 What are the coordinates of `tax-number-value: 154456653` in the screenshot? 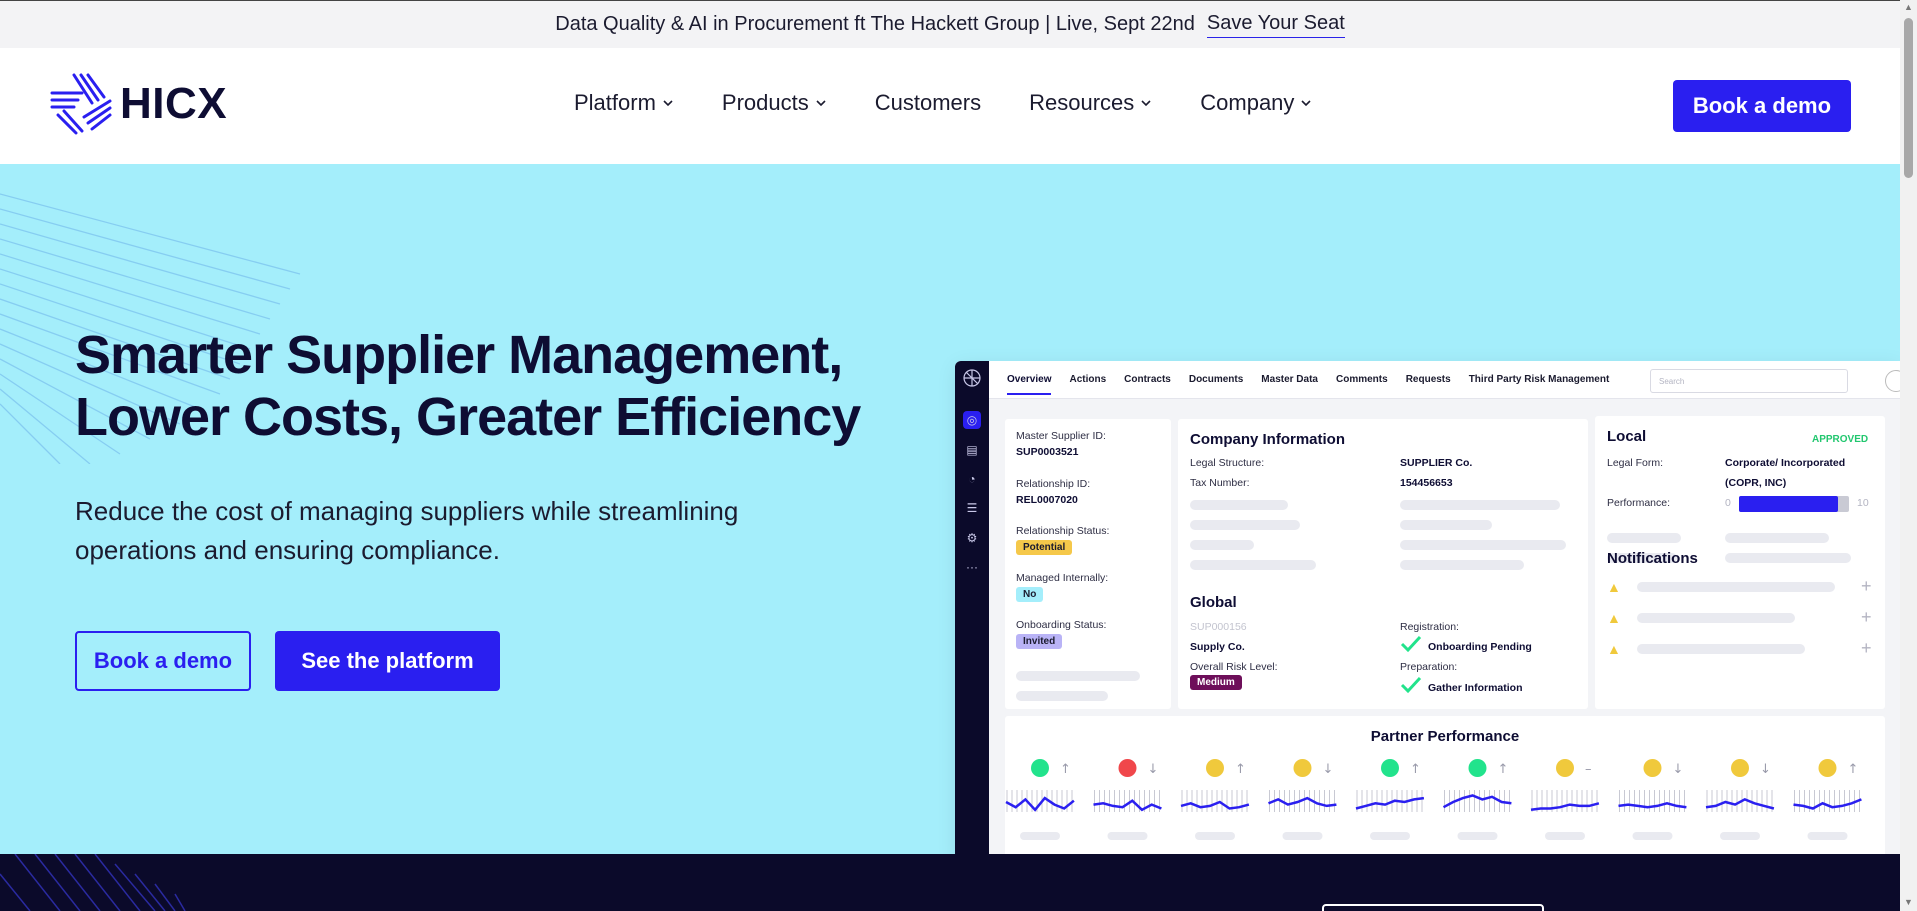 It's located at (1426, 483).